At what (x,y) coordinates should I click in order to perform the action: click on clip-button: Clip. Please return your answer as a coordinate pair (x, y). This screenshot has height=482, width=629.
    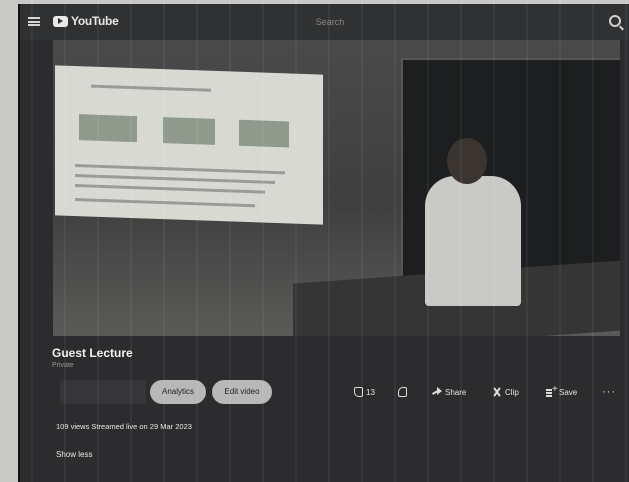
    Looking at the image, I should click on (505, 392).